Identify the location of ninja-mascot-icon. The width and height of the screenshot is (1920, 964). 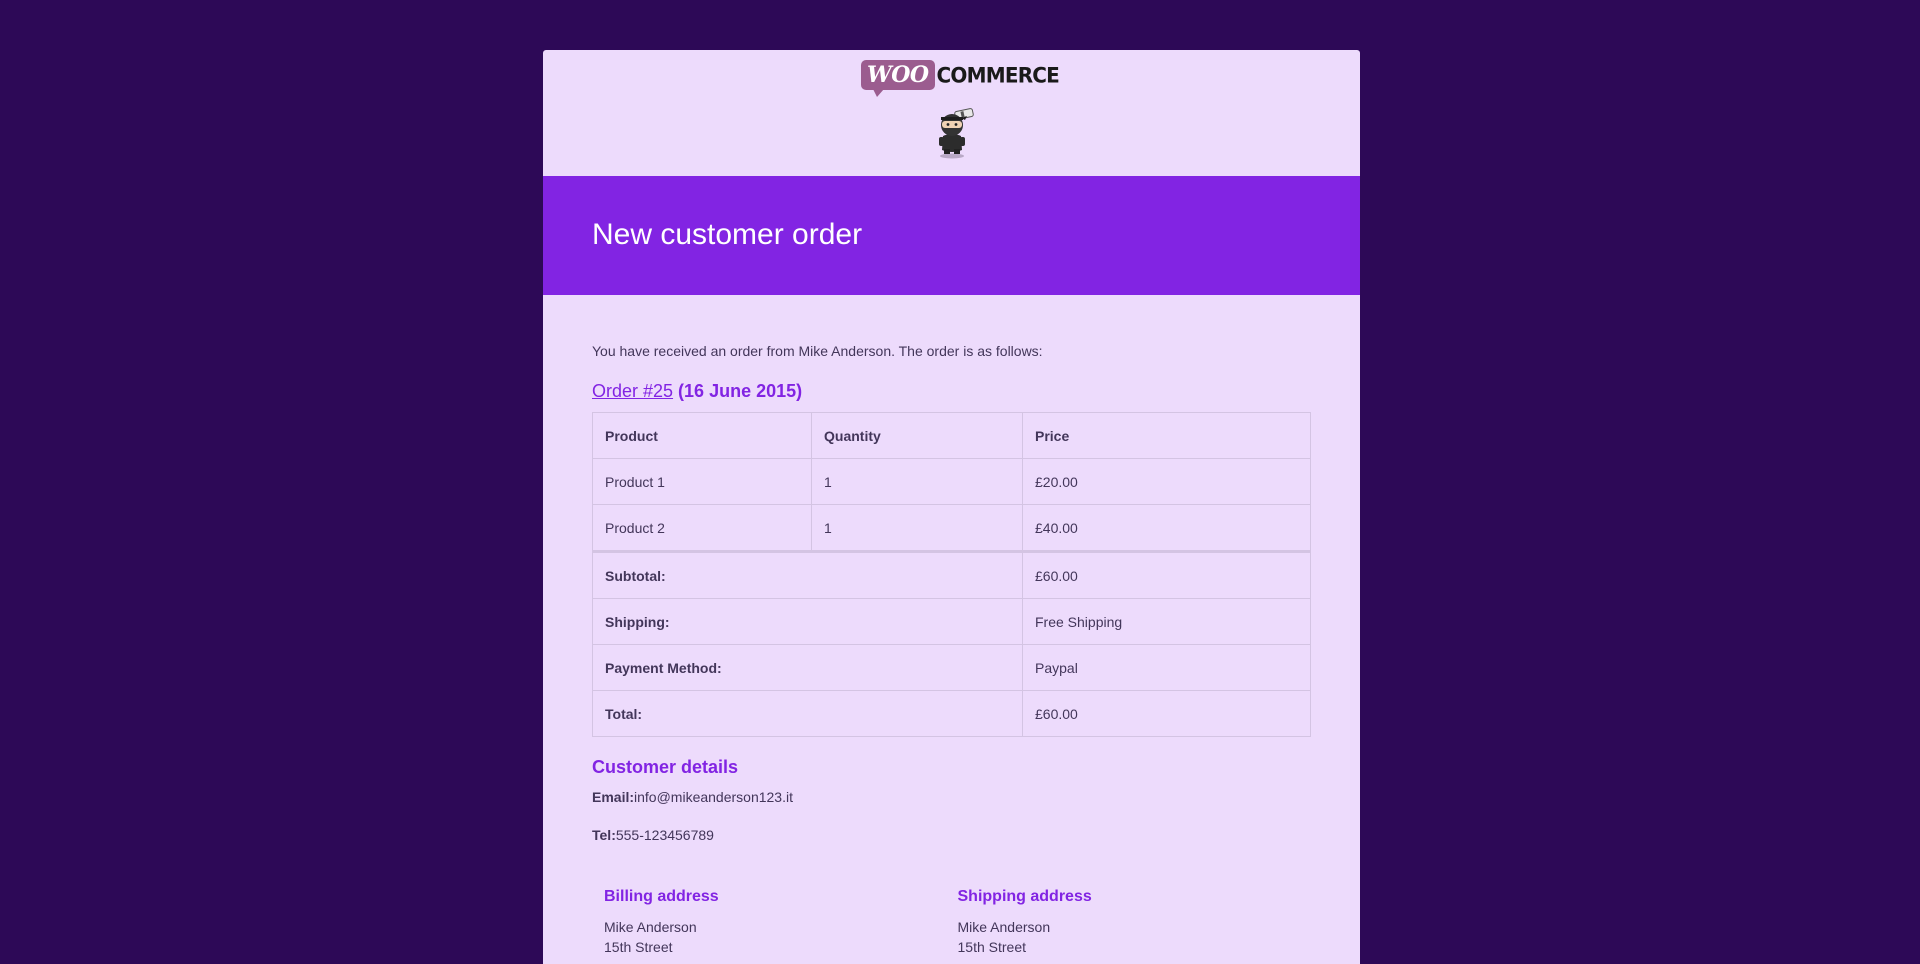
(956, 133).